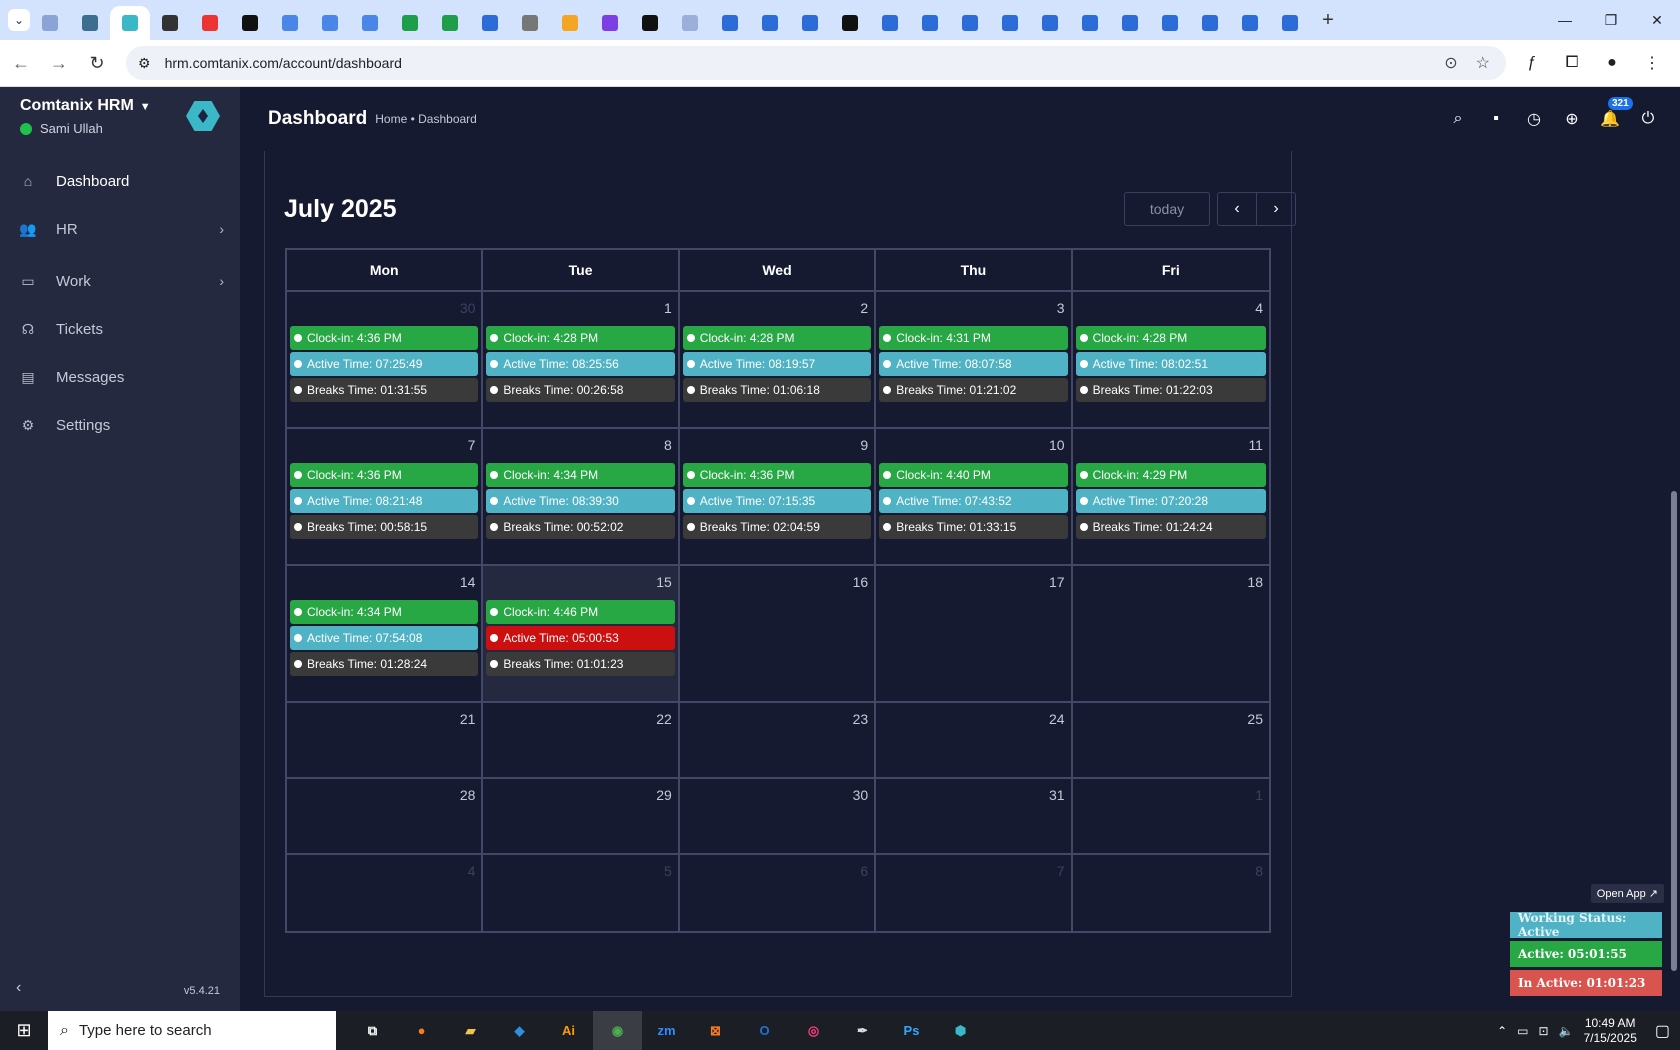 The width and height of the screenshot is (1680, 1050). Describe the element at coordinates (468, 795) in the screenshot. I see `day-number: 28` at that location.